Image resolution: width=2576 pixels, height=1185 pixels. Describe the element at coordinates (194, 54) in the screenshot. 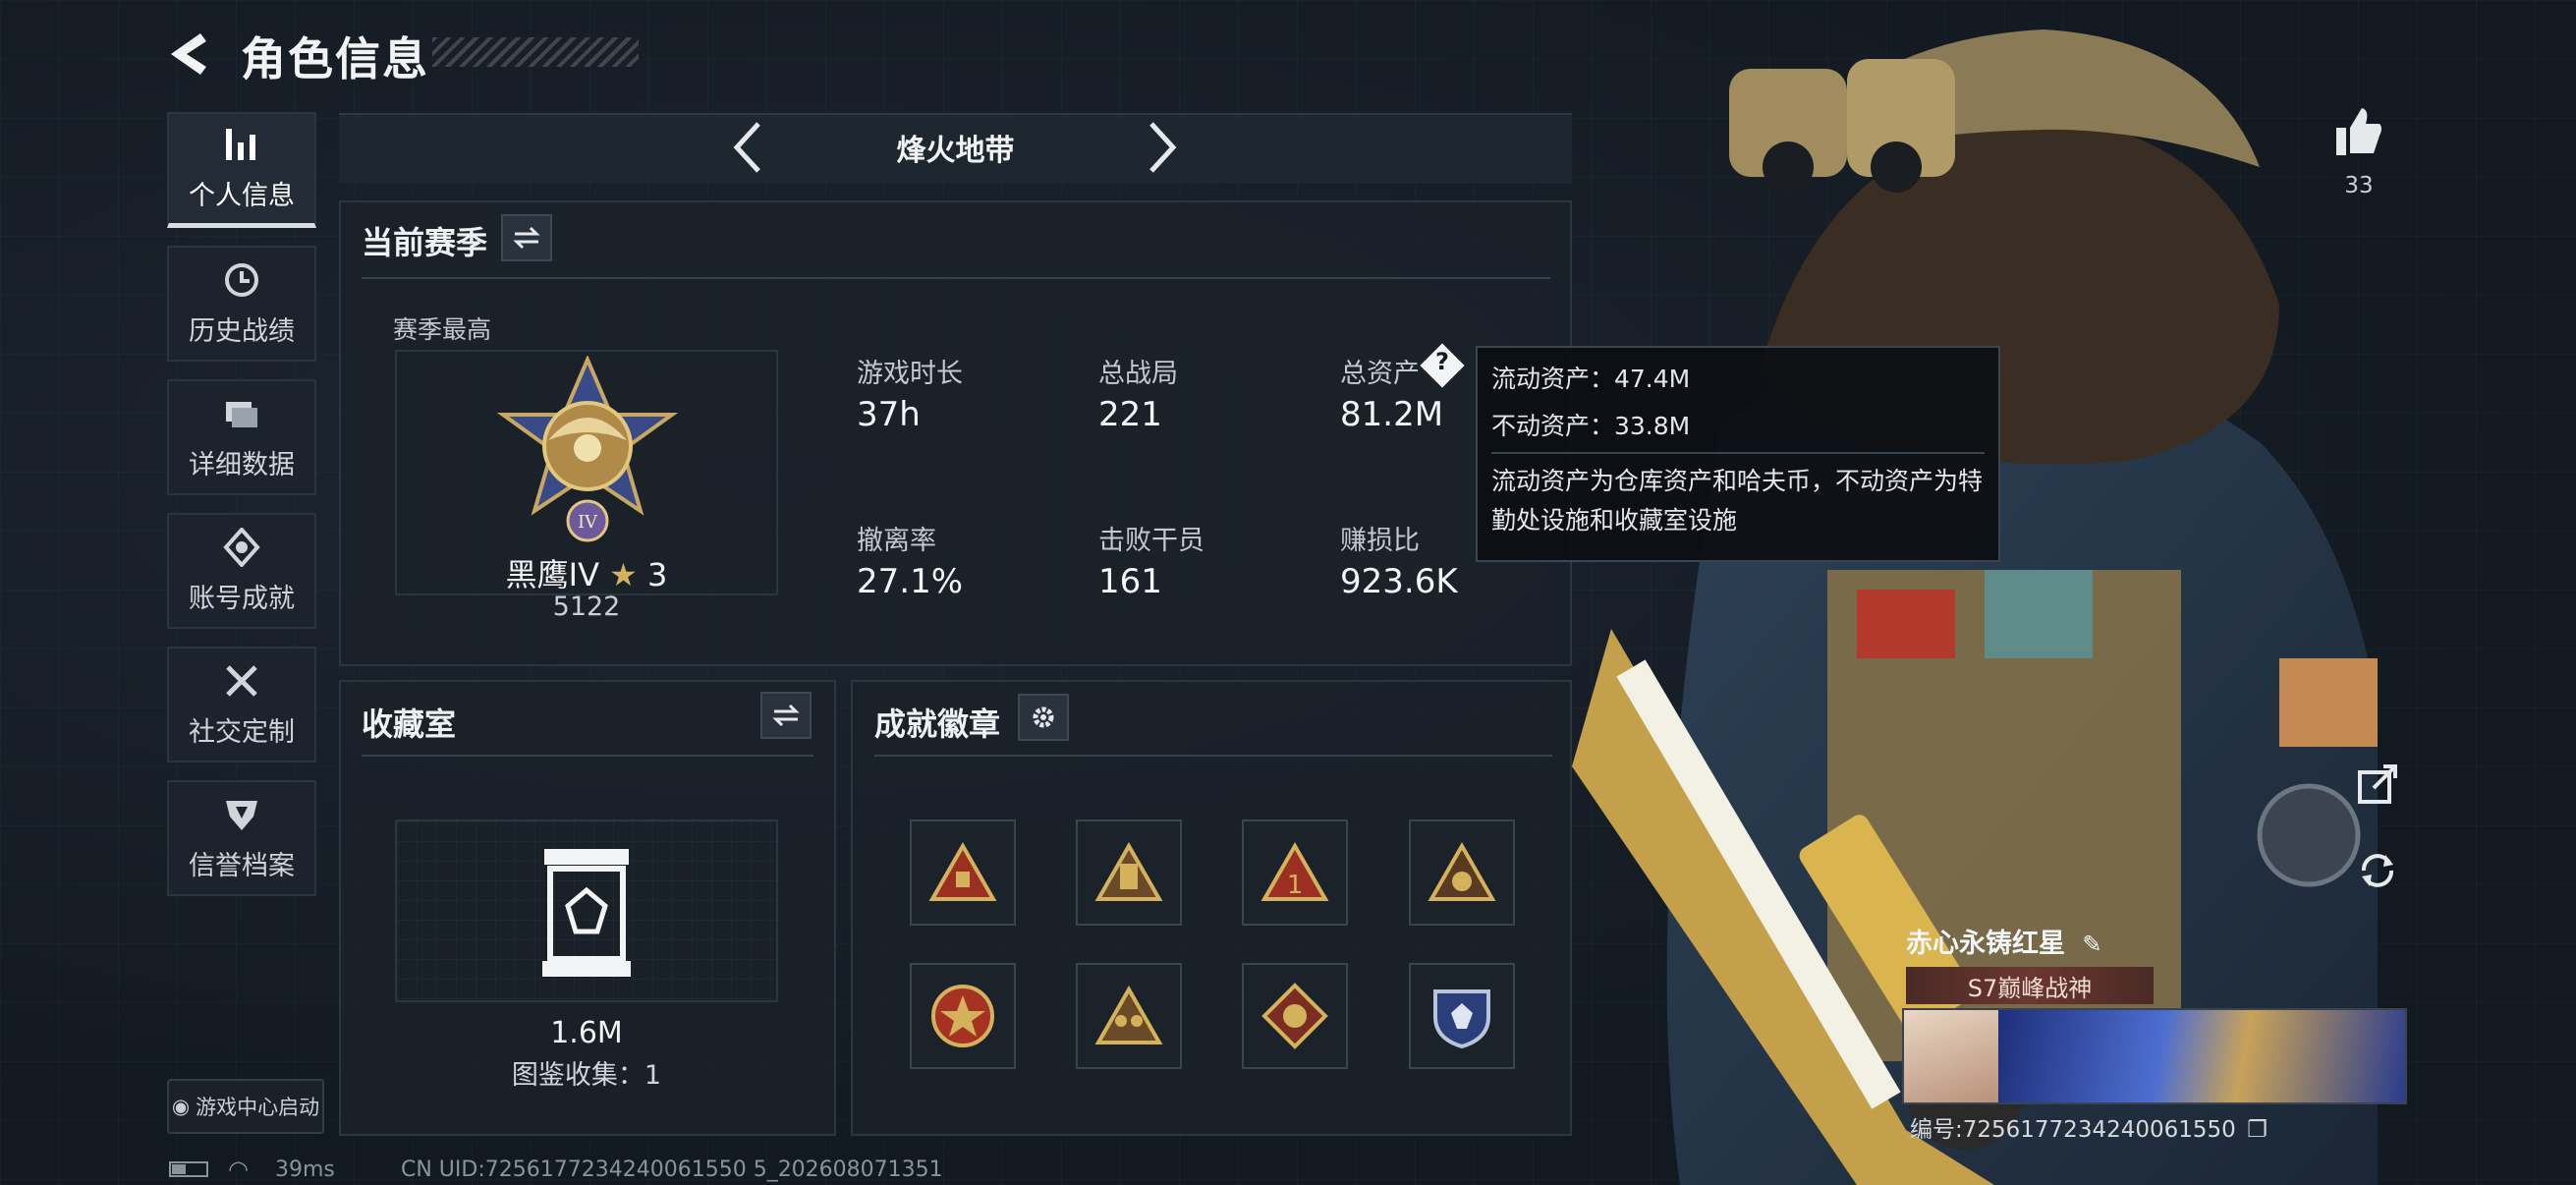

I see `back-arrow-icon` at that location.